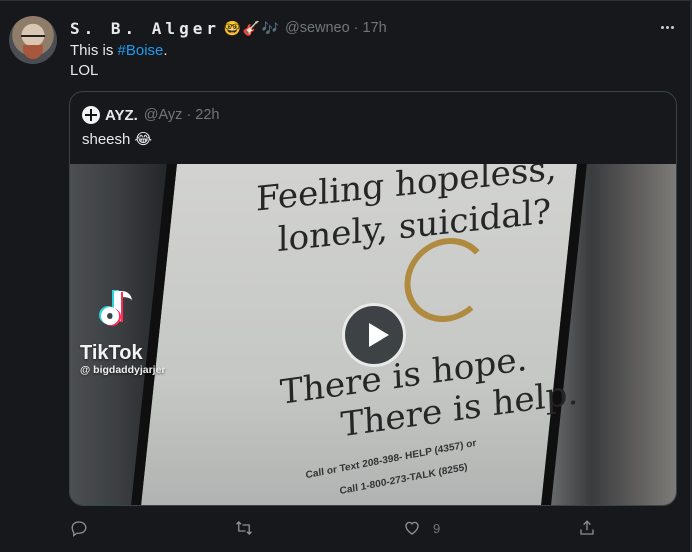 This screenshot has height=552, width=692. I want to click on tiktok-logo-icon, so click(120, 311).